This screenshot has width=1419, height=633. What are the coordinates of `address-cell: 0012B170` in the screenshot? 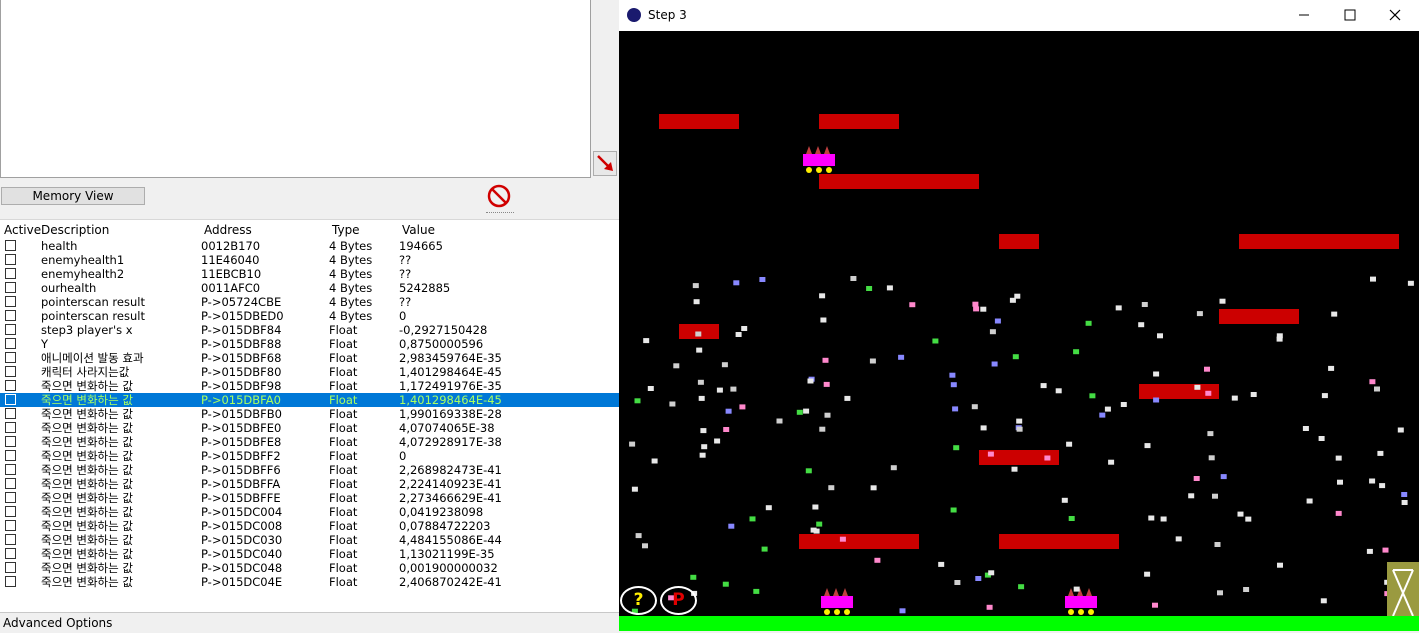 It's located at (231, 246).